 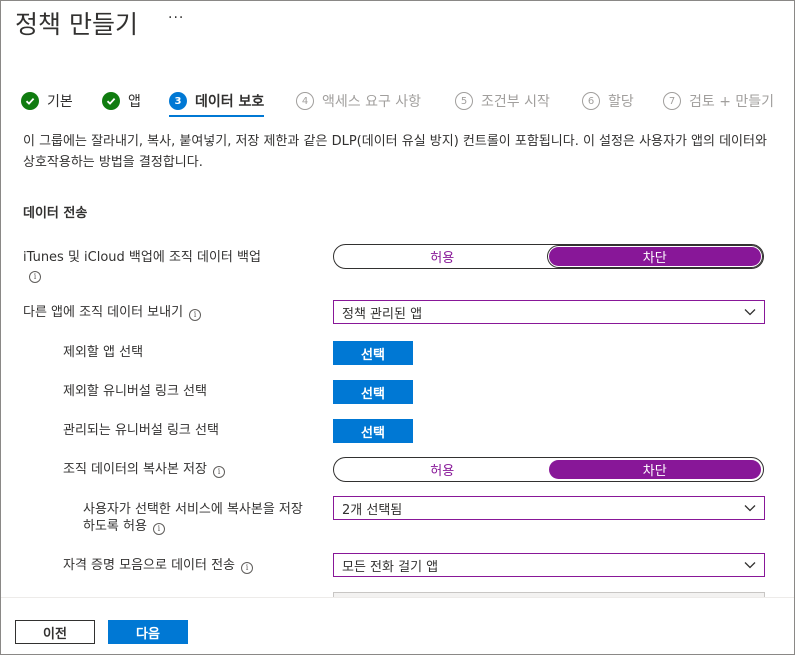 I want to click on transfer-data-label: 자격 증명 모음으로 데이터 전송 i, so click(x=158, y=565).